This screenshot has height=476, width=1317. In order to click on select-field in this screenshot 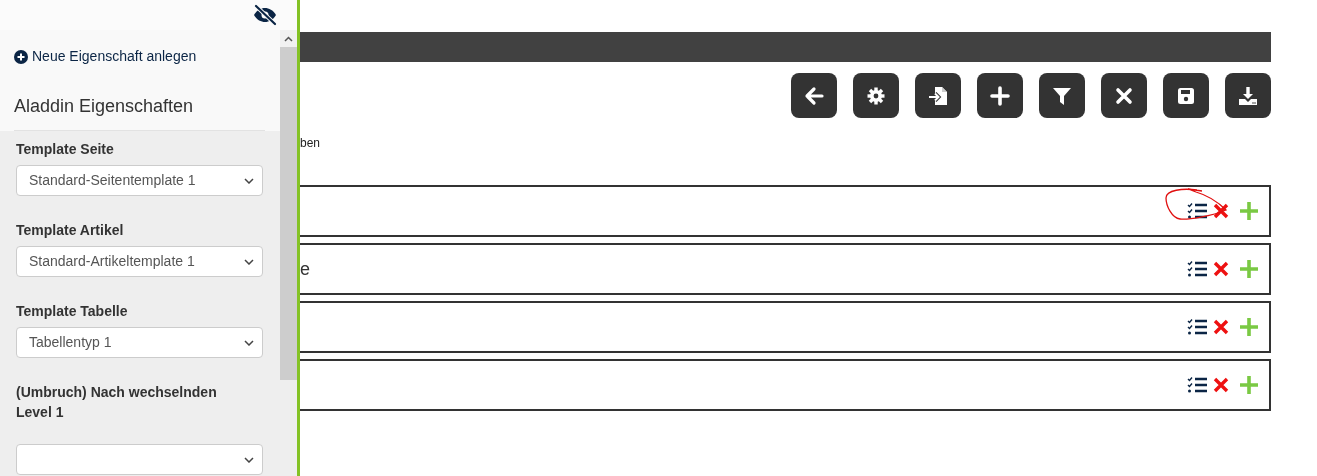, I will do `click(139, 459)`.